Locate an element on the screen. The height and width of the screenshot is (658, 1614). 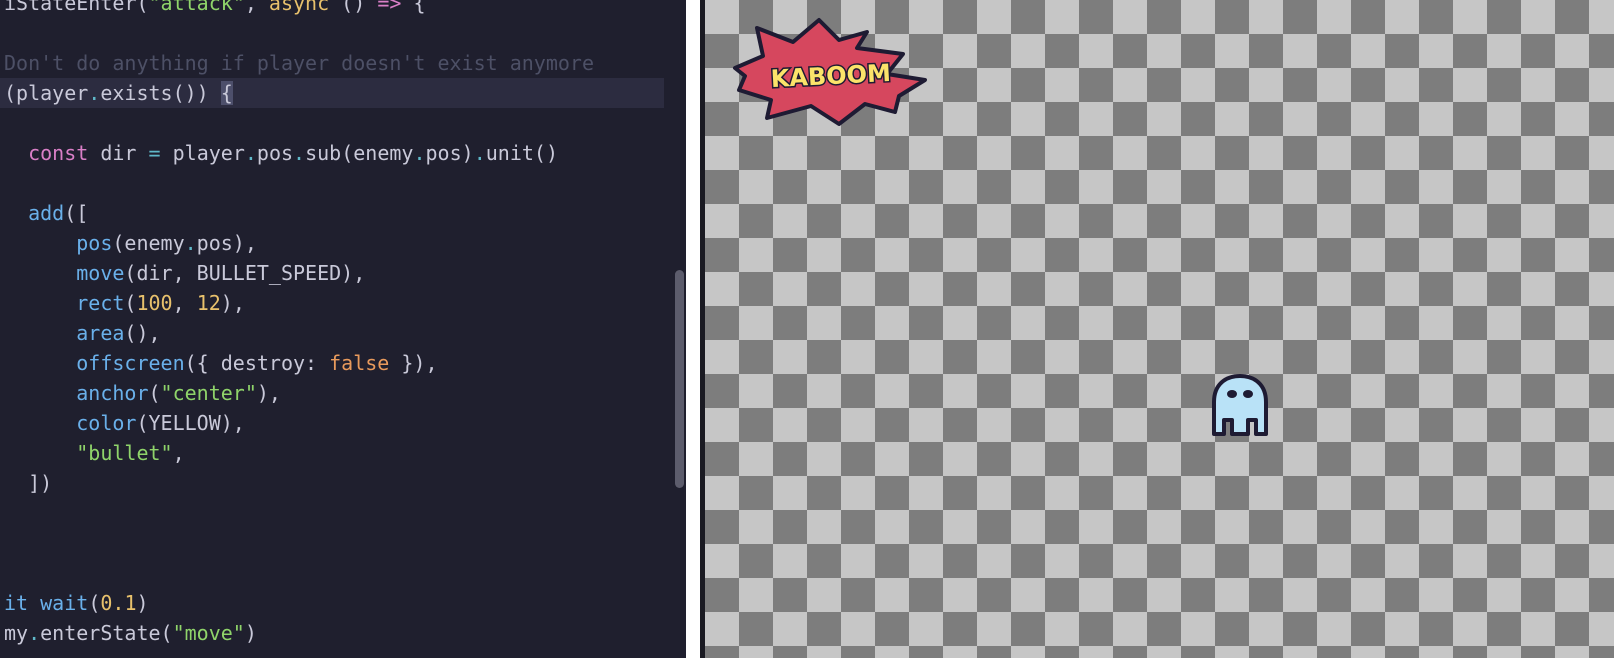
code-token: rect is located at coordinates (100, 303).